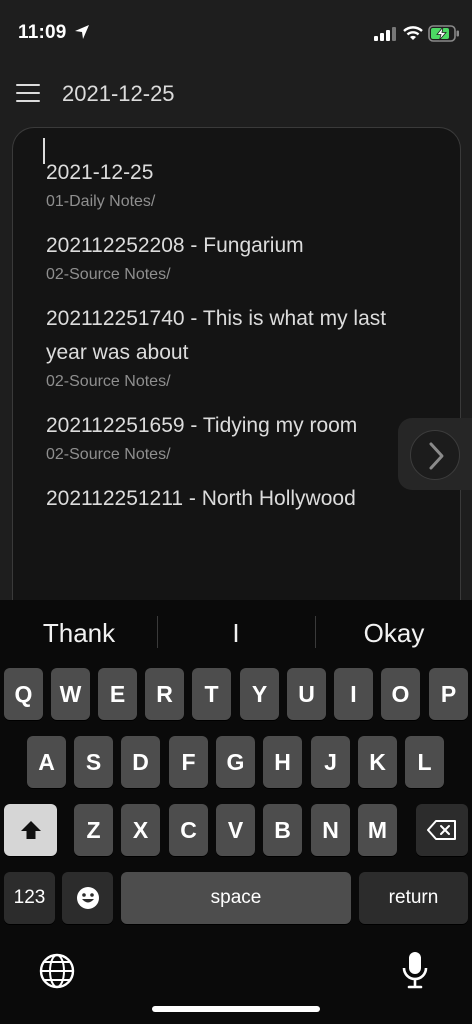  I want to click on key-l: L, so click(424, 762).